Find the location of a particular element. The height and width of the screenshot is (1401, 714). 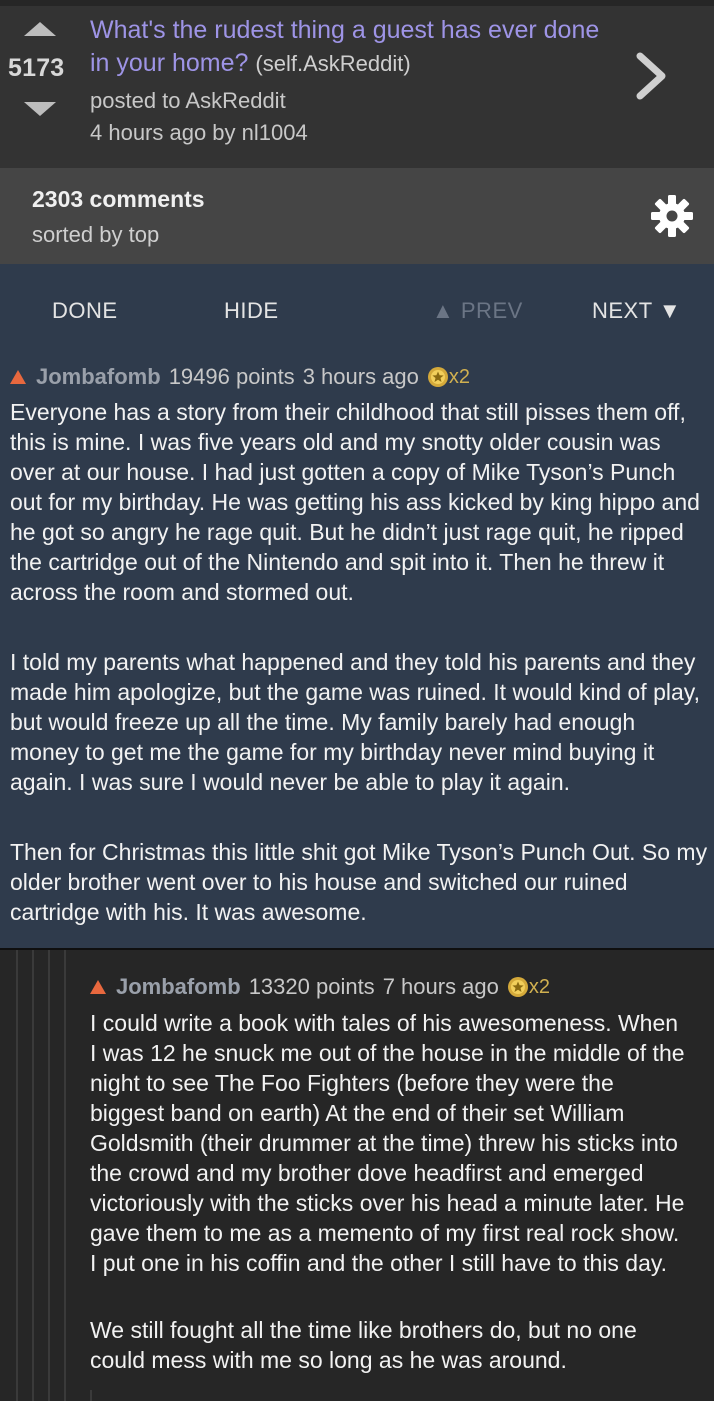

comment-count: 2303 comments is located at coordinates (118, 199).